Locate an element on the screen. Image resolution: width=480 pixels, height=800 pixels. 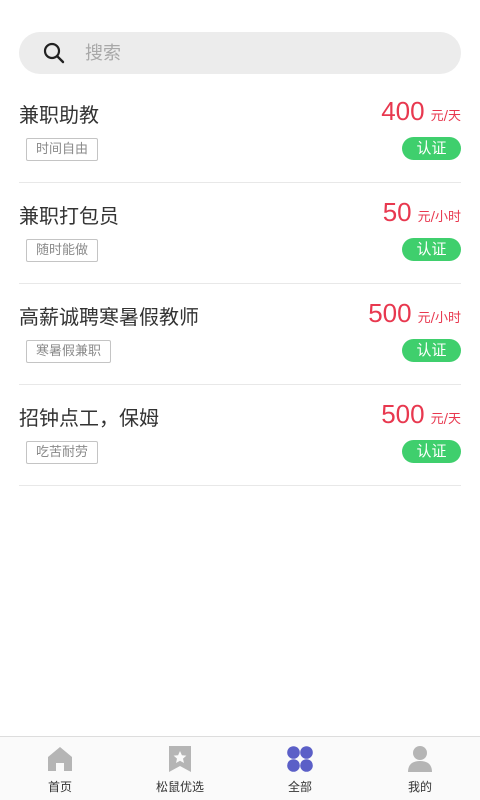
tab-mine: 我的 is located at coordinates (420, 768).